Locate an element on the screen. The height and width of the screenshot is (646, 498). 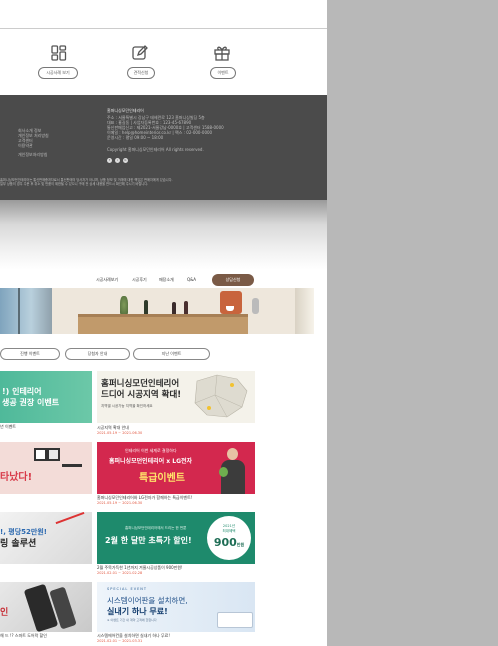
event-card-title: 생공 권장 이벤트 is located at coordinates (31, 402).